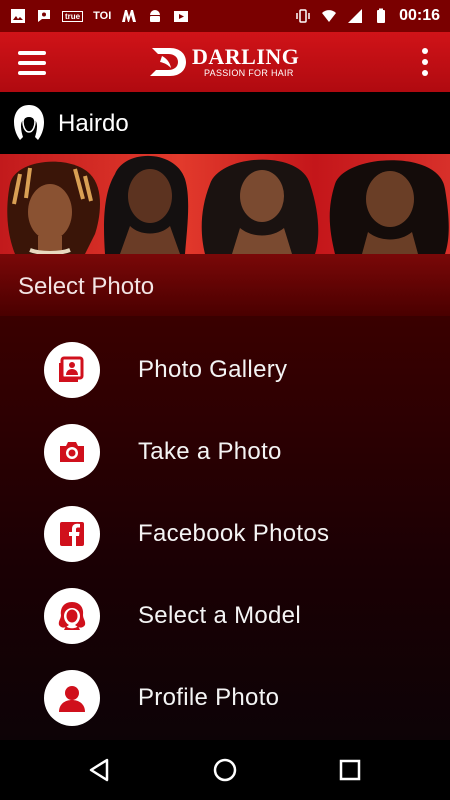 The image size is (450, 800). Describe the element at coordinates (303, 16) in the screenshot. I see `vibrate-icon` at that location.